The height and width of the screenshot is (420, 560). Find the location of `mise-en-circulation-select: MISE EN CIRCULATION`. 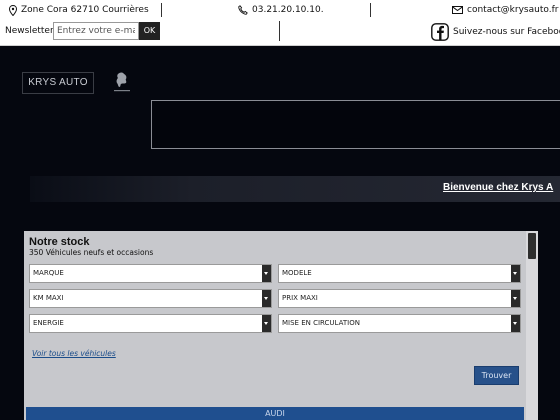

mise-en-circulation-select: MISE EN CIRCULATION is located at coordinates (399, 323).